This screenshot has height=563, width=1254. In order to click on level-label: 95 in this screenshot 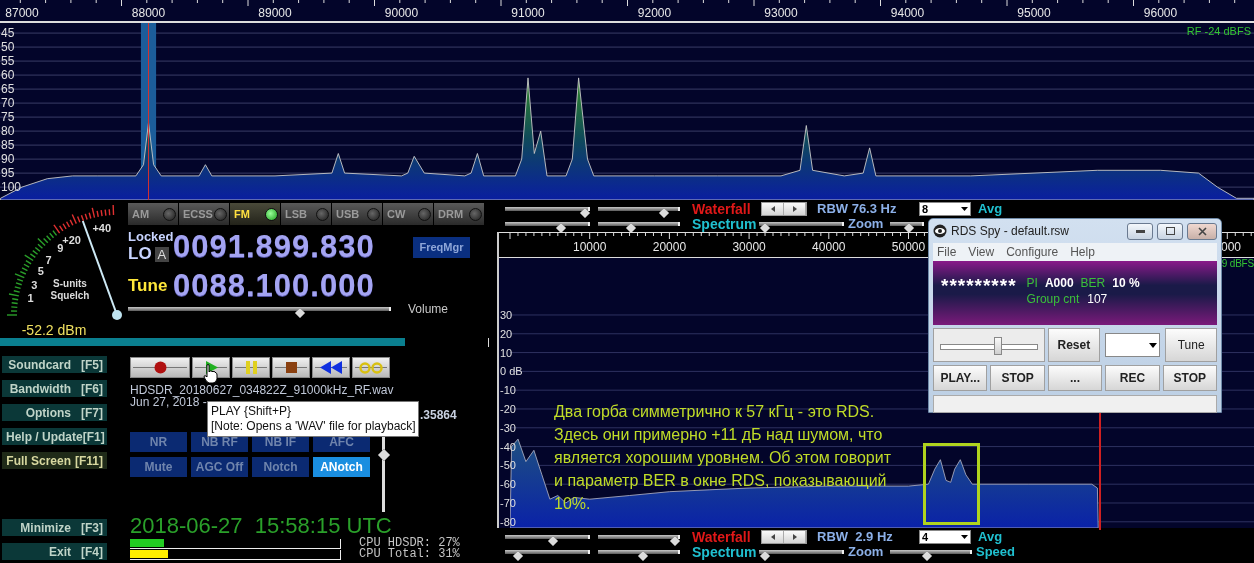, I will do `click(8, 174)`.